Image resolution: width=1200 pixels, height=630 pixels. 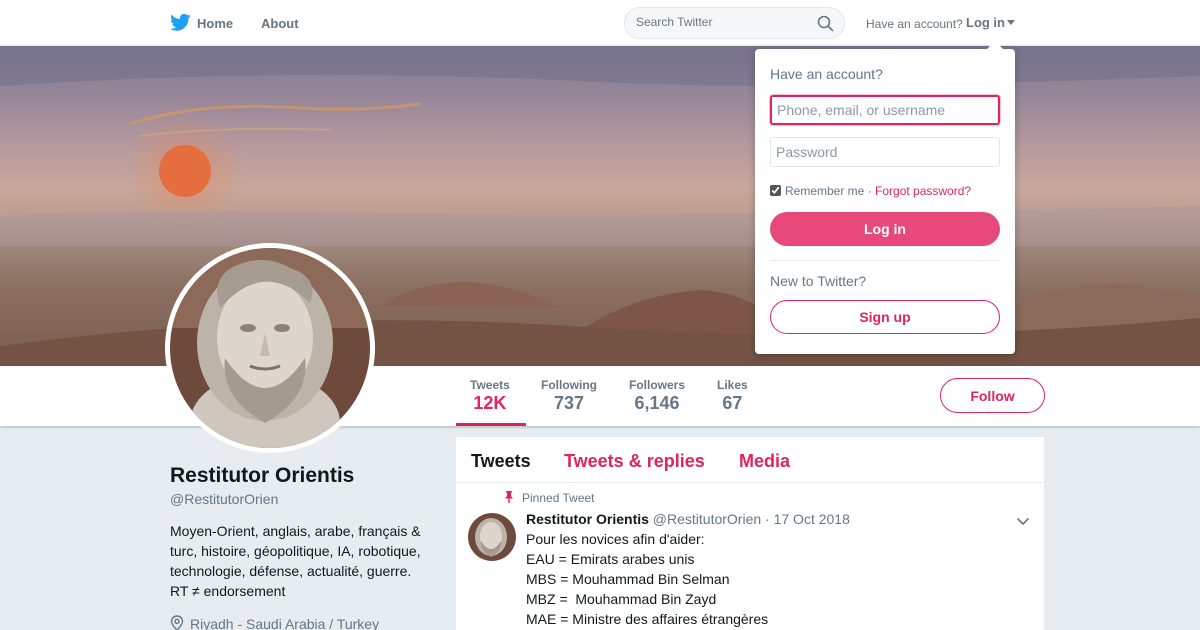 I want to click on stat-value: 6,146, so click(x=657, y=403).